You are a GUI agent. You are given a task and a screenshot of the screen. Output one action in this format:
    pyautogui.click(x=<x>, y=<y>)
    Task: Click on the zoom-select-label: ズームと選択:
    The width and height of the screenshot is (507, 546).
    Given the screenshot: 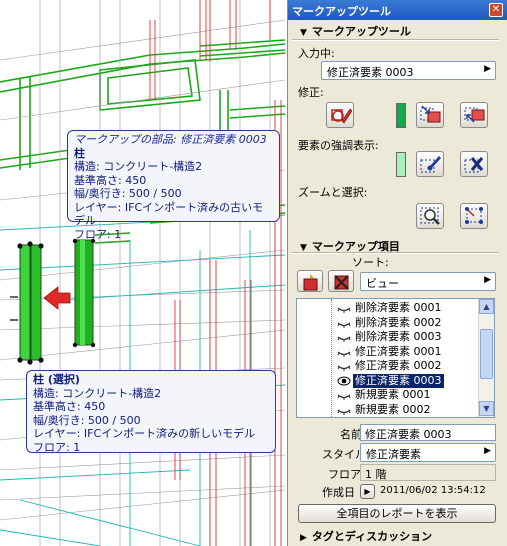 What is the action you would take?
    pyautogui.click(x=333, y=192)
    